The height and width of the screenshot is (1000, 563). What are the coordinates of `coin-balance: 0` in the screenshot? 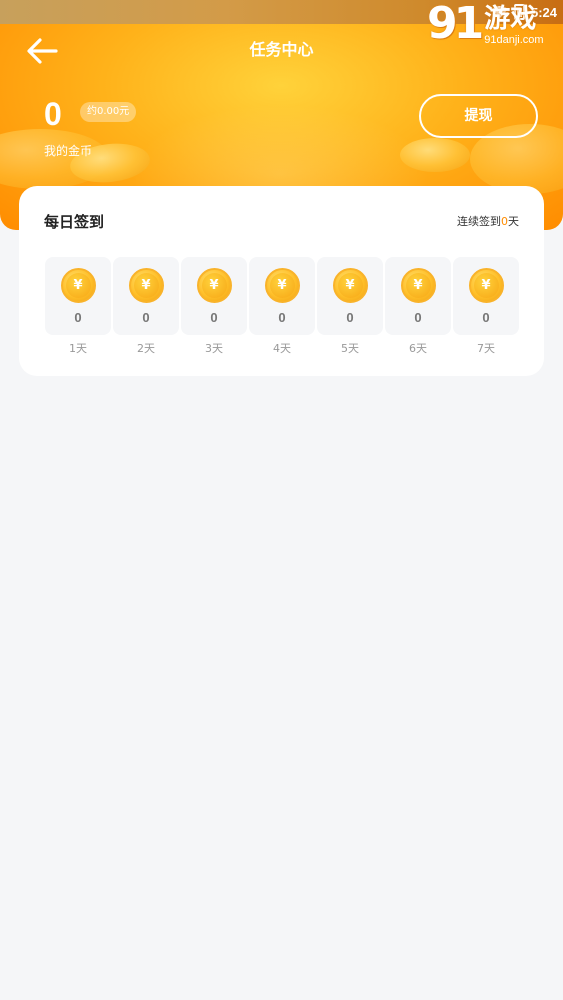 It's located at (53, 114).